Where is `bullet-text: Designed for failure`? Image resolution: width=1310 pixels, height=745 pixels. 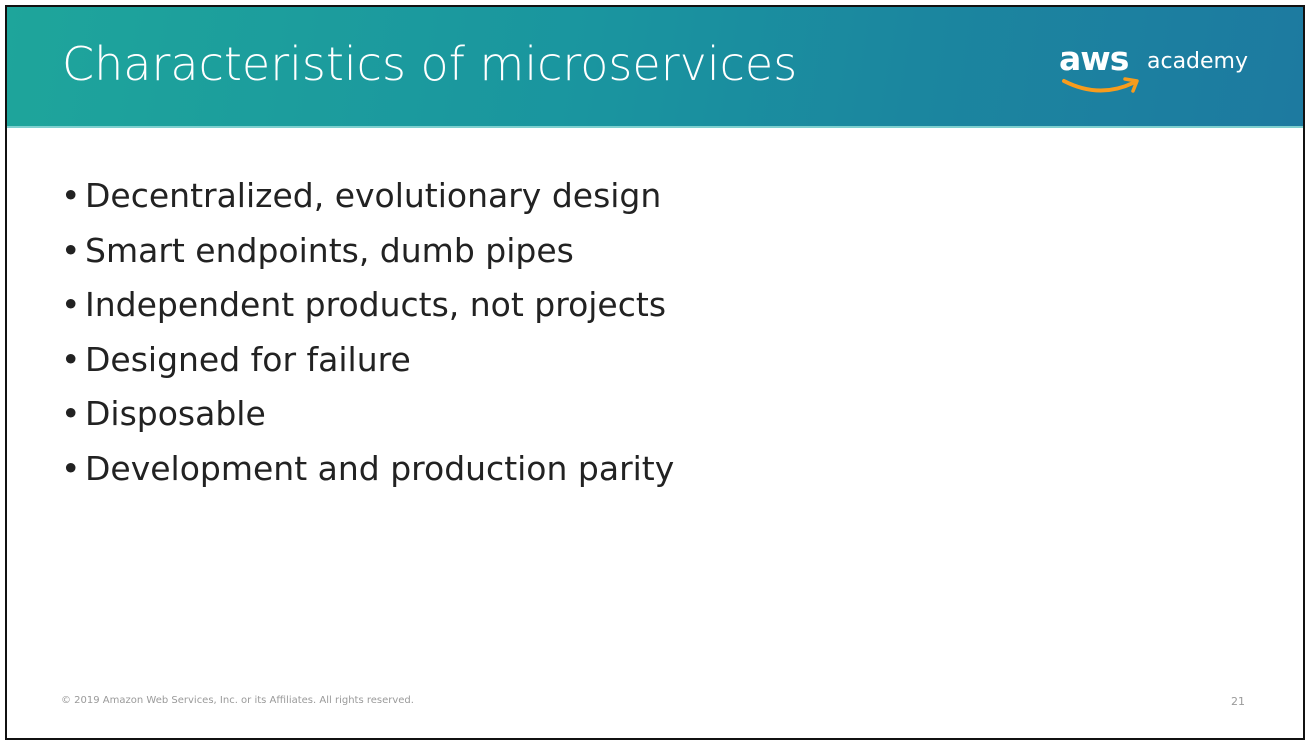 bullet-text: Designed for failure is located at coordinates (248, 359).